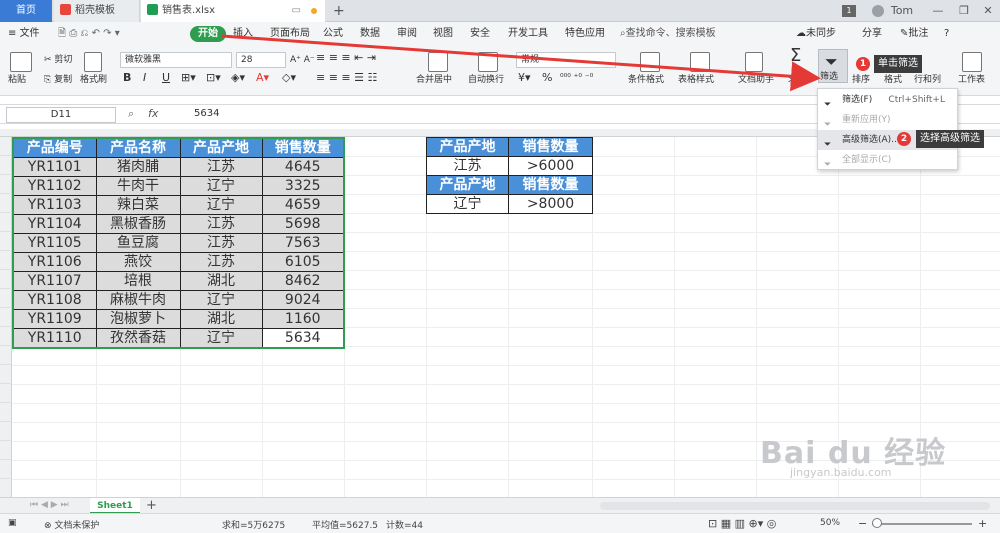  I want to click on shield-icon: ⊗, so click(48, 526).